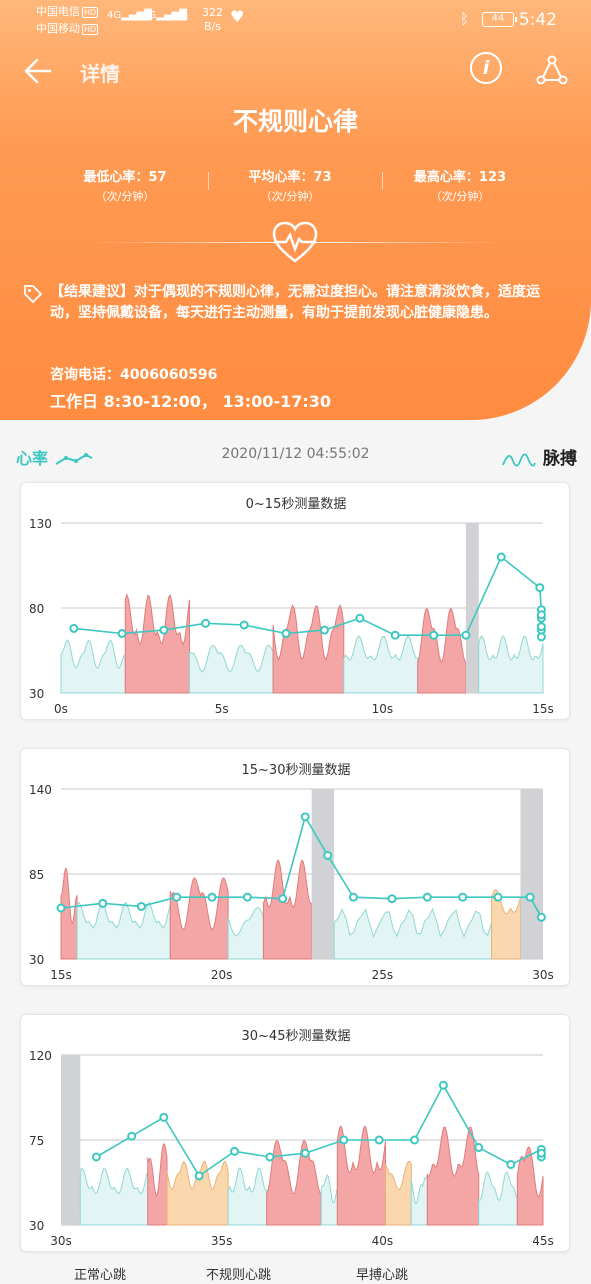 This screenshot has height=1284, width=591. I want to click on chart-svg-2: 120 75 30 30s 35s 40s 45s, so click(291, 1148).